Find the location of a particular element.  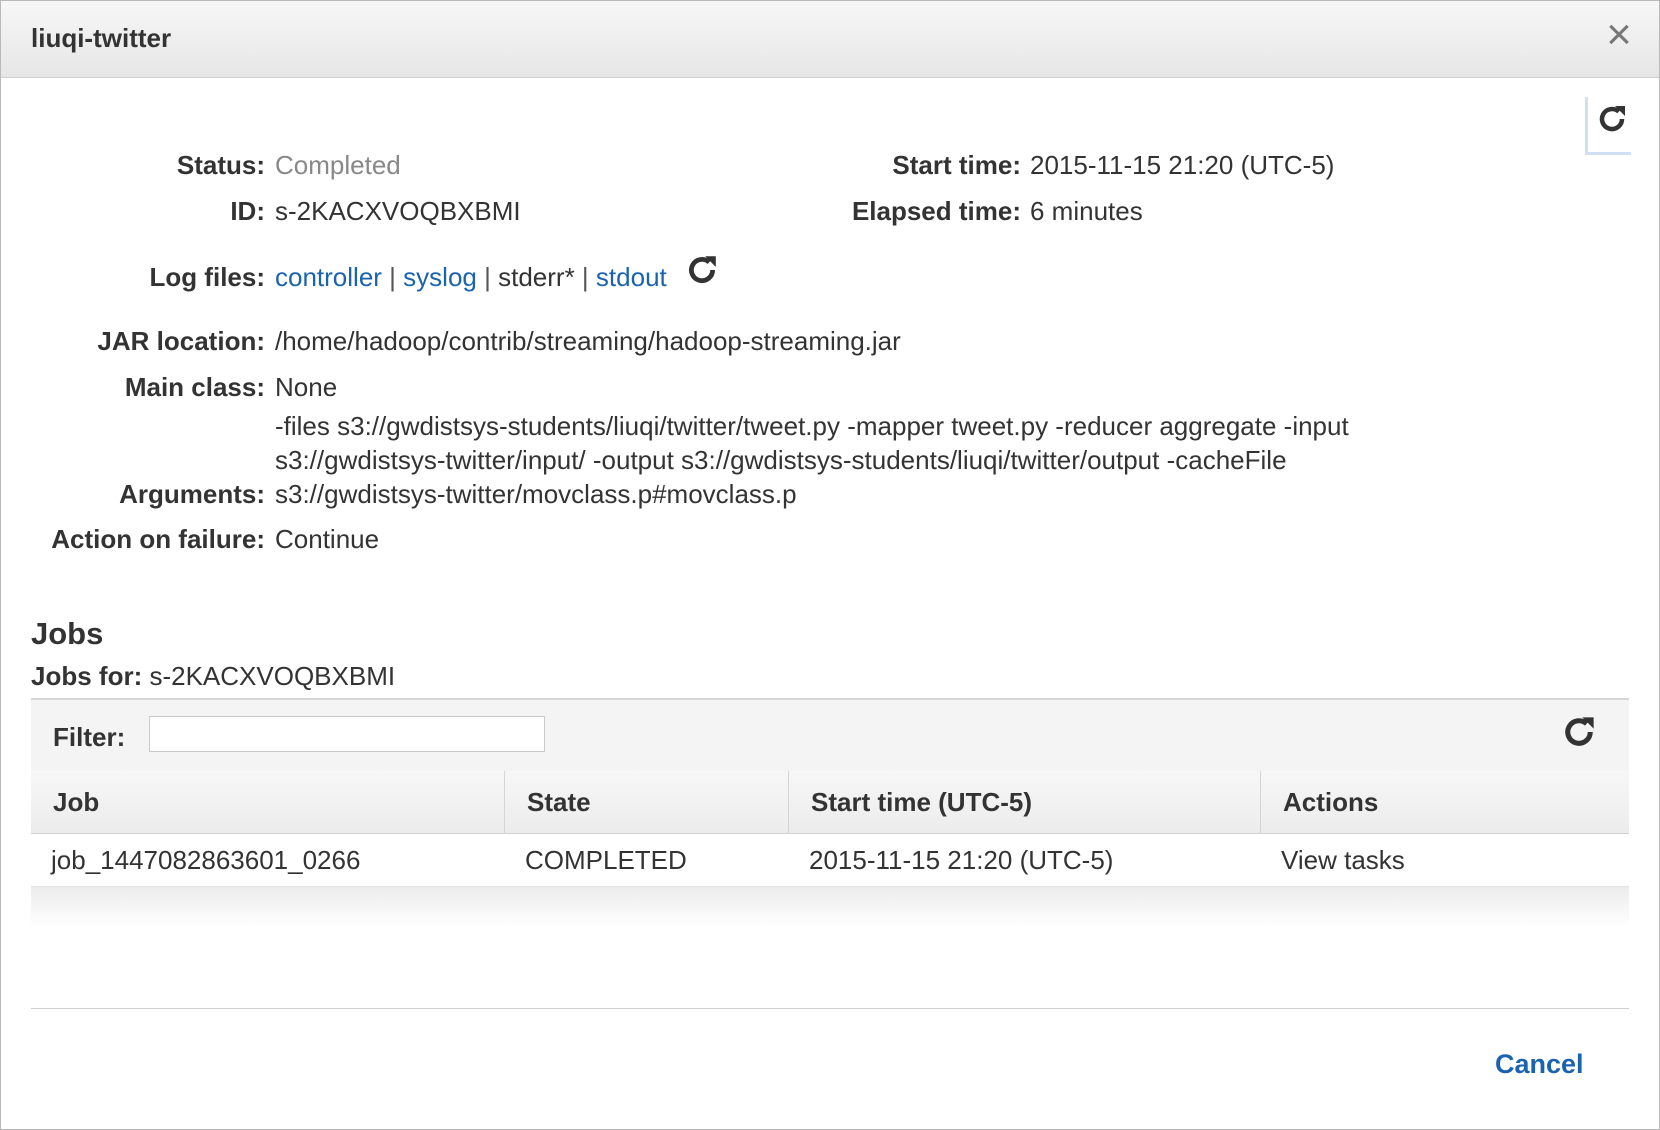

footer-divider is located at coordinates (830, 1008).